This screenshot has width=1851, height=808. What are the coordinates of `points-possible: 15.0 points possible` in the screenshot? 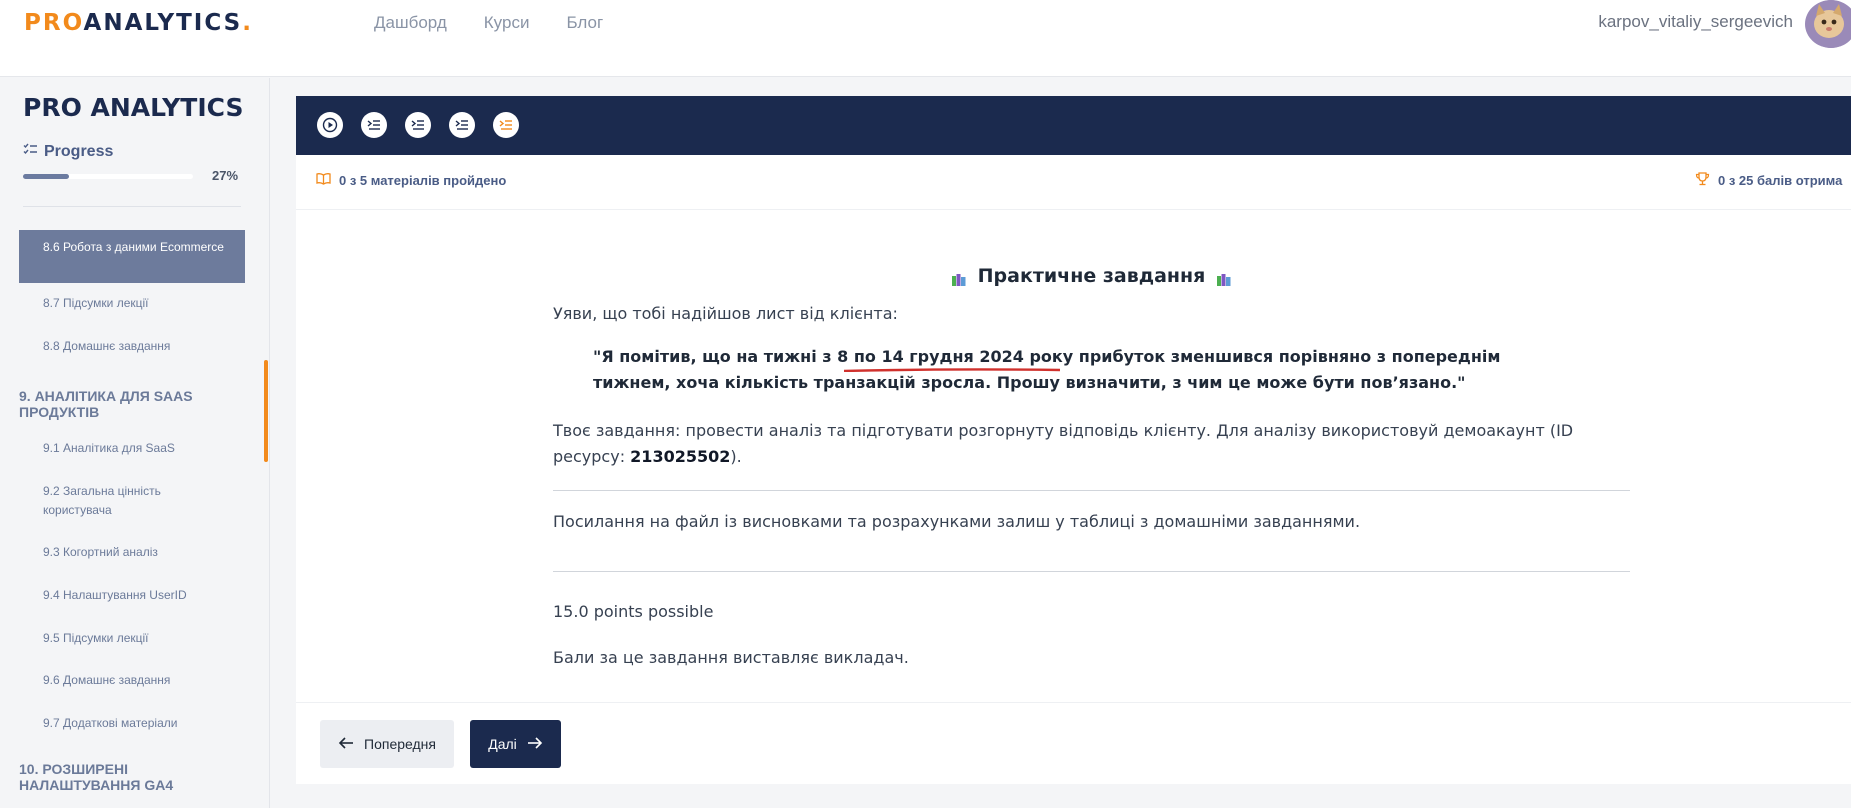 It's located at (633, 611).